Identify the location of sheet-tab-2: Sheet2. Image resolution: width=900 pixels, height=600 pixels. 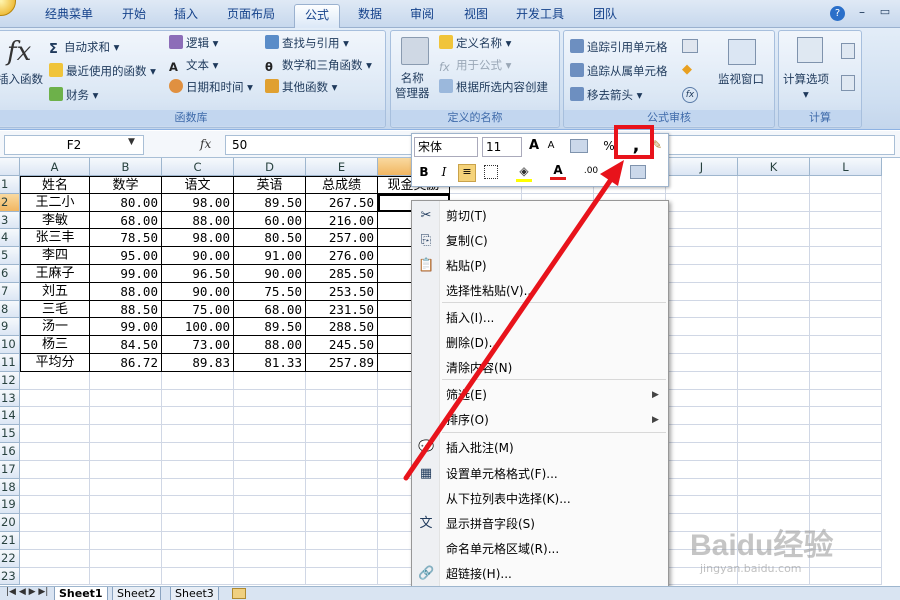
(136, 593).